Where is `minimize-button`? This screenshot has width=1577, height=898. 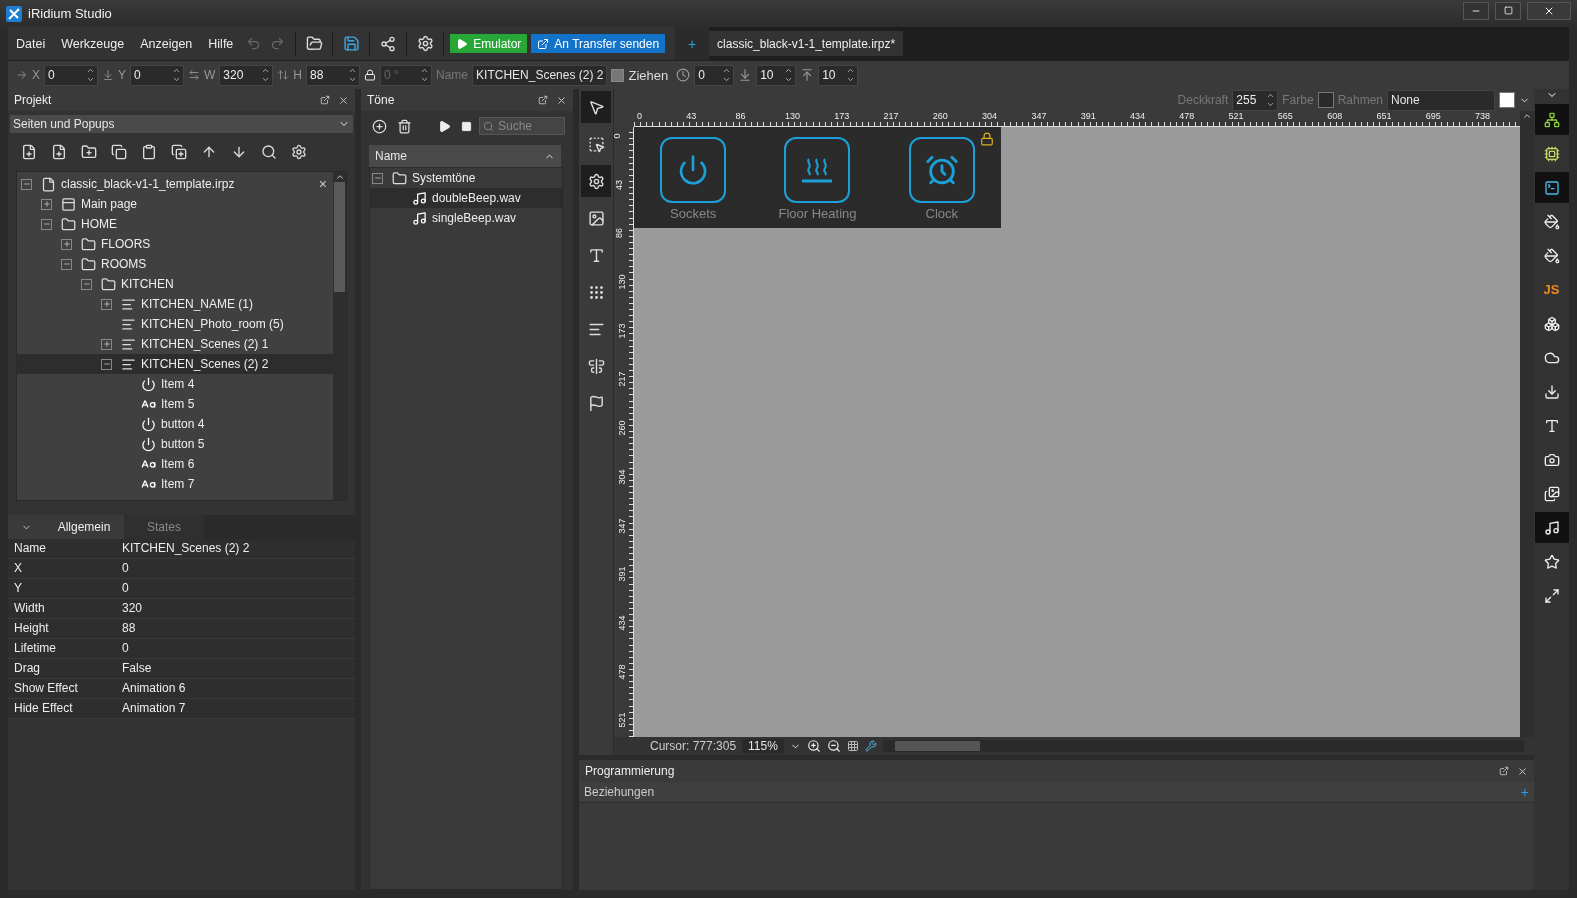
minimize-button is located at coordinates (1476, 10).